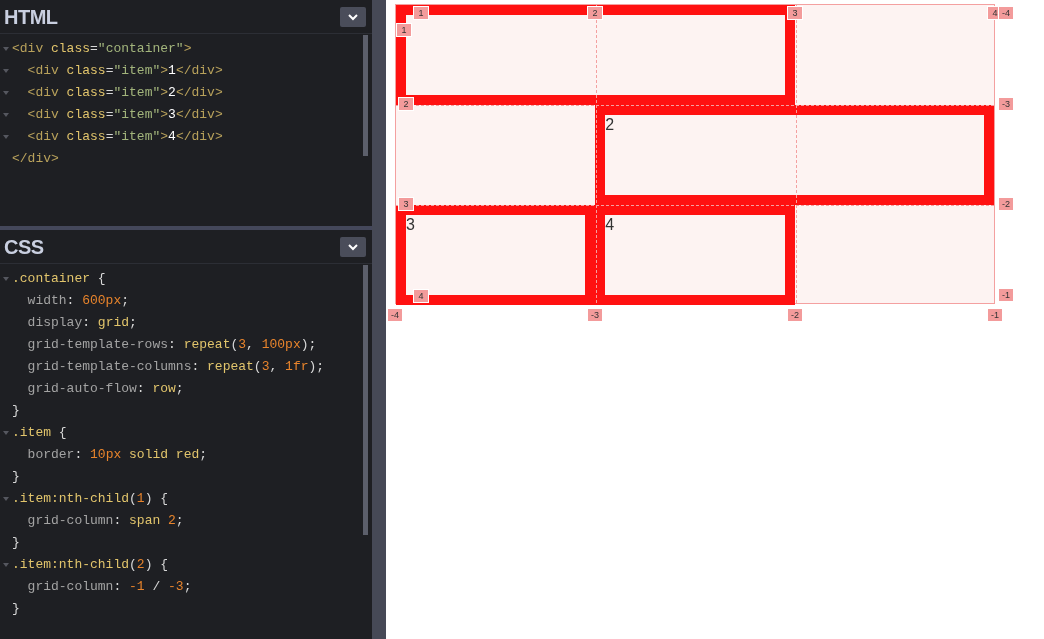 The height and width of the screenshot is (639, 1044). I want to click on code-line: grid-template-rows: repeat(3, 100px);, so click(171, 345).